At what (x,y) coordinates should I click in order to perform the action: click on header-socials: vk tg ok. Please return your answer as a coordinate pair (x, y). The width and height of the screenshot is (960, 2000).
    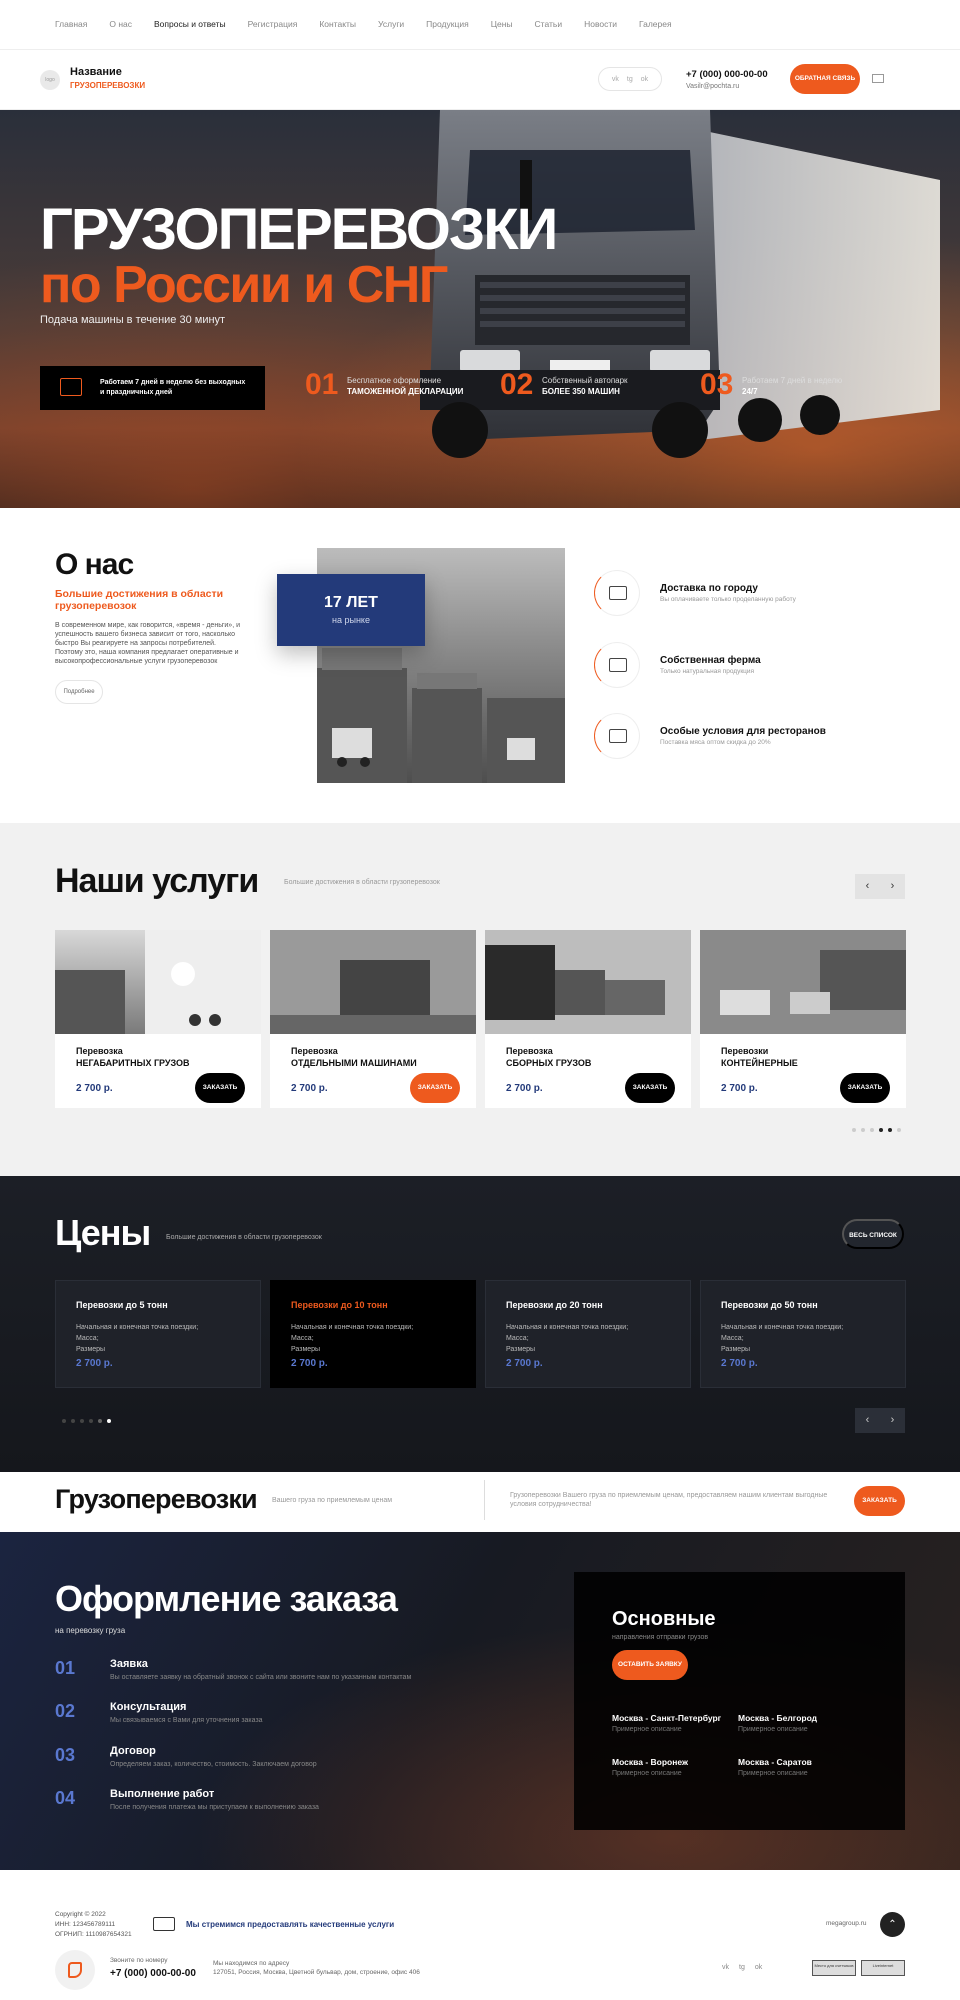
    Looking at the image, I should click on (630, 79).